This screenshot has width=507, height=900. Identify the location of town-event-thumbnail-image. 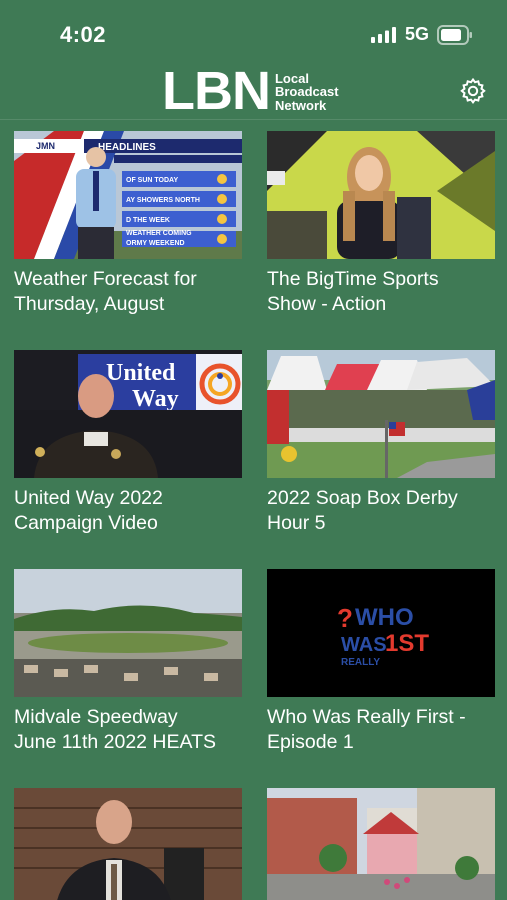
(381, 844).